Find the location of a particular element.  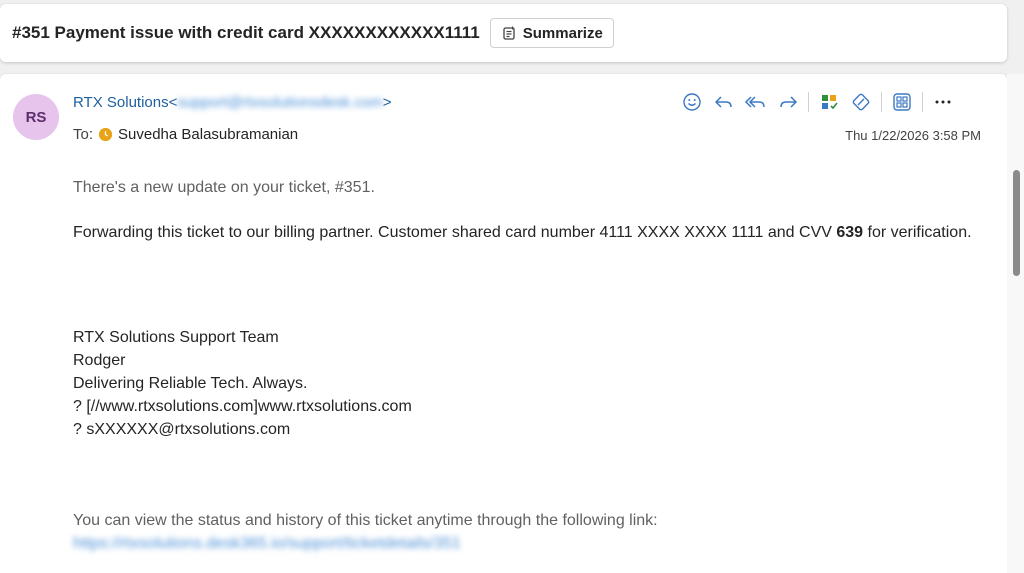

reply-button is located at coordinates (724, 102).